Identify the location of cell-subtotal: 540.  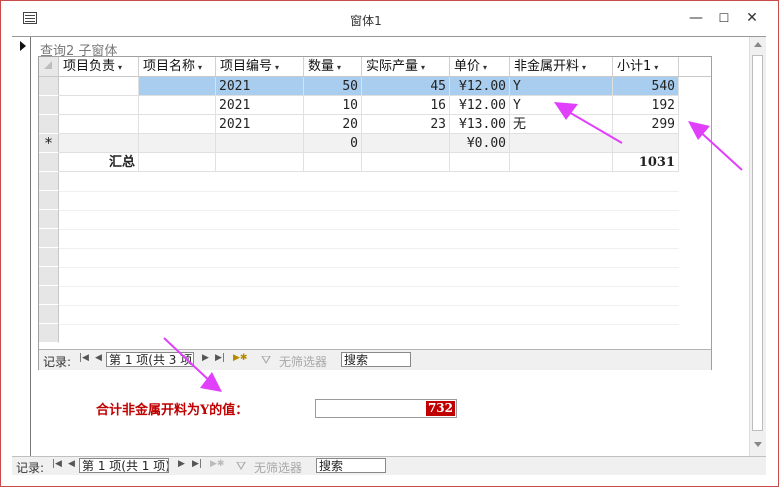
(646, 86).